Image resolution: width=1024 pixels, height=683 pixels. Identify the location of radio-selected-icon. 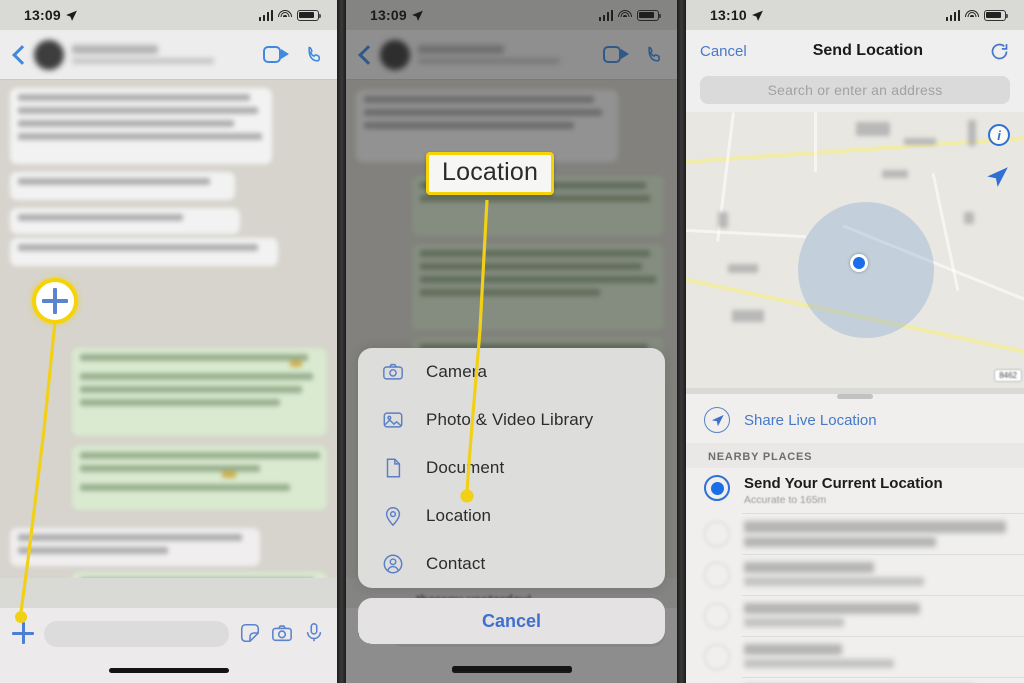
(717, 488).